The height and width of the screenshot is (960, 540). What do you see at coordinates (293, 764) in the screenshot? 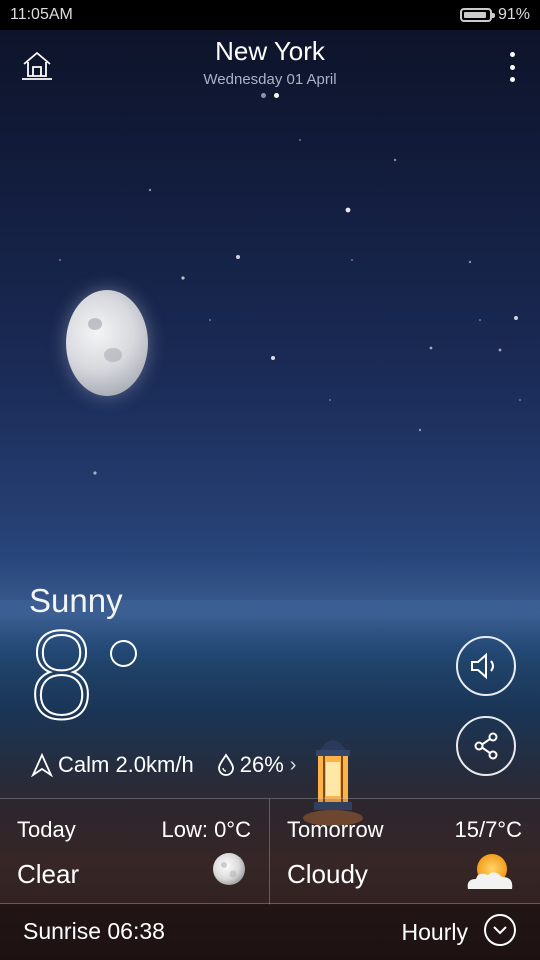
I see `chevron-right-icon: ›` at bounding box center [293, 764].